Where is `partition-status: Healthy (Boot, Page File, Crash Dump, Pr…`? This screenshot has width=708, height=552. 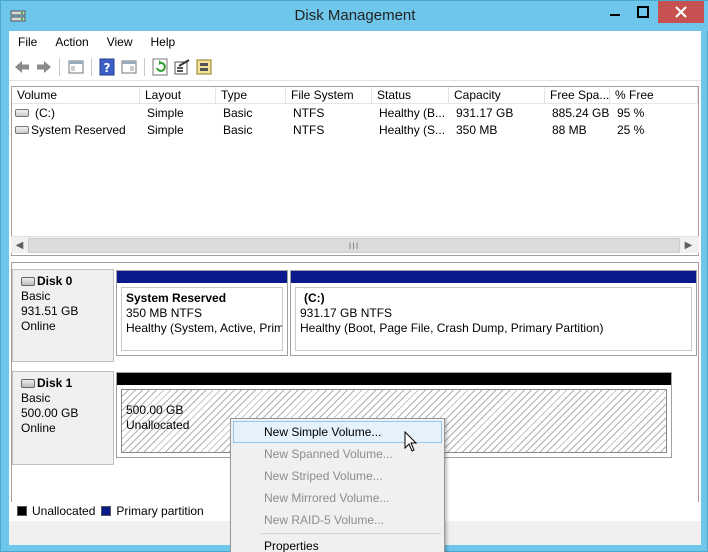
partition-status: Healthy (Boot, Page File, Crash Dump, Pr… is located at coordinates (452, 328).